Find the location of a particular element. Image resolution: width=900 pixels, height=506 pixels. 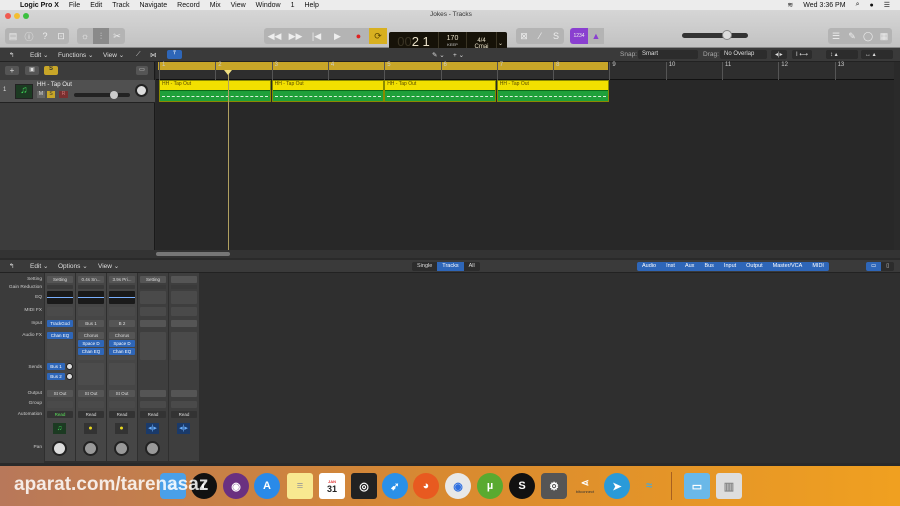

metronome-icon: ▲ is located at coordinates (596, 36).